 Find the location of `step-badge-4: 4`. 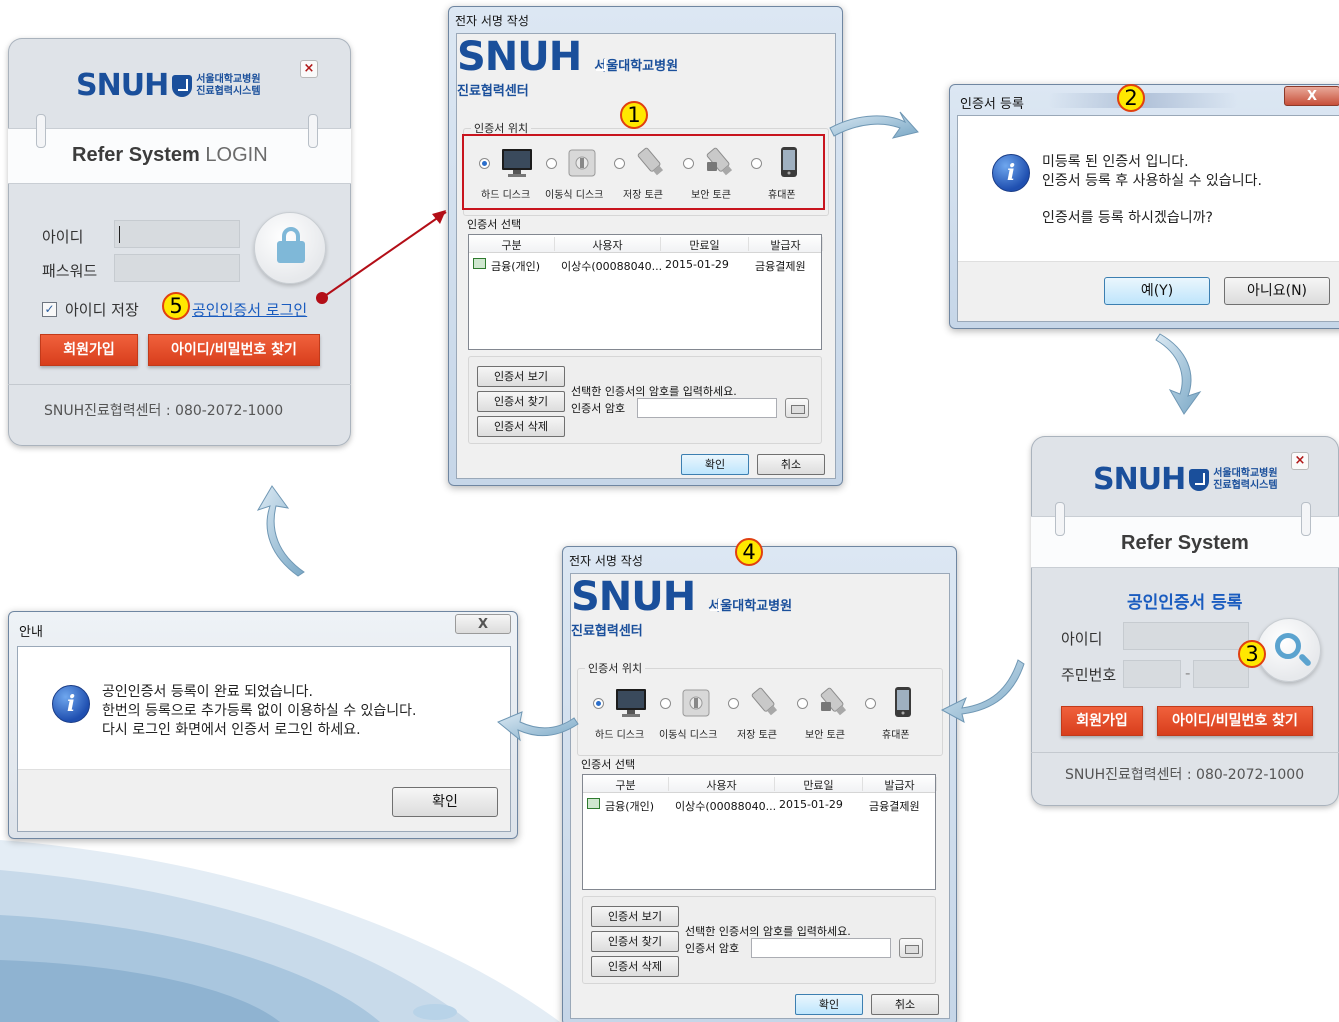

step-badge-4: 4 is located at coordinates (749, 552).